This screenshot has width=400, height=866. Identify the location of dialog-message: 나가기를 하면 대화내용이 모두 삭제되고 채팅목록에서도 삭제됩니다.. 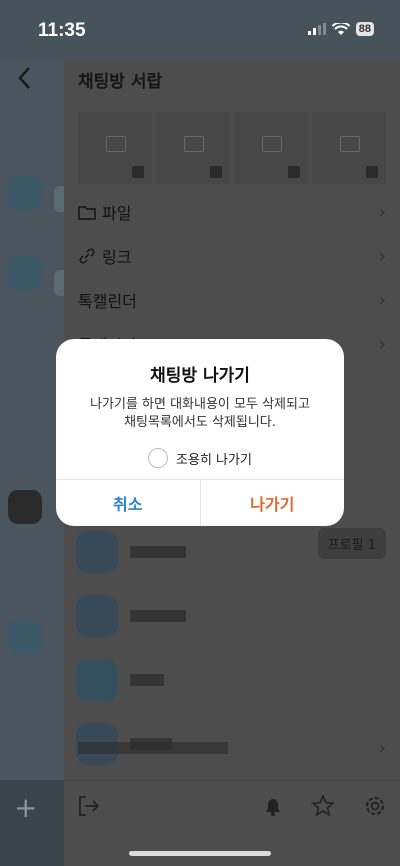
(200, 414).